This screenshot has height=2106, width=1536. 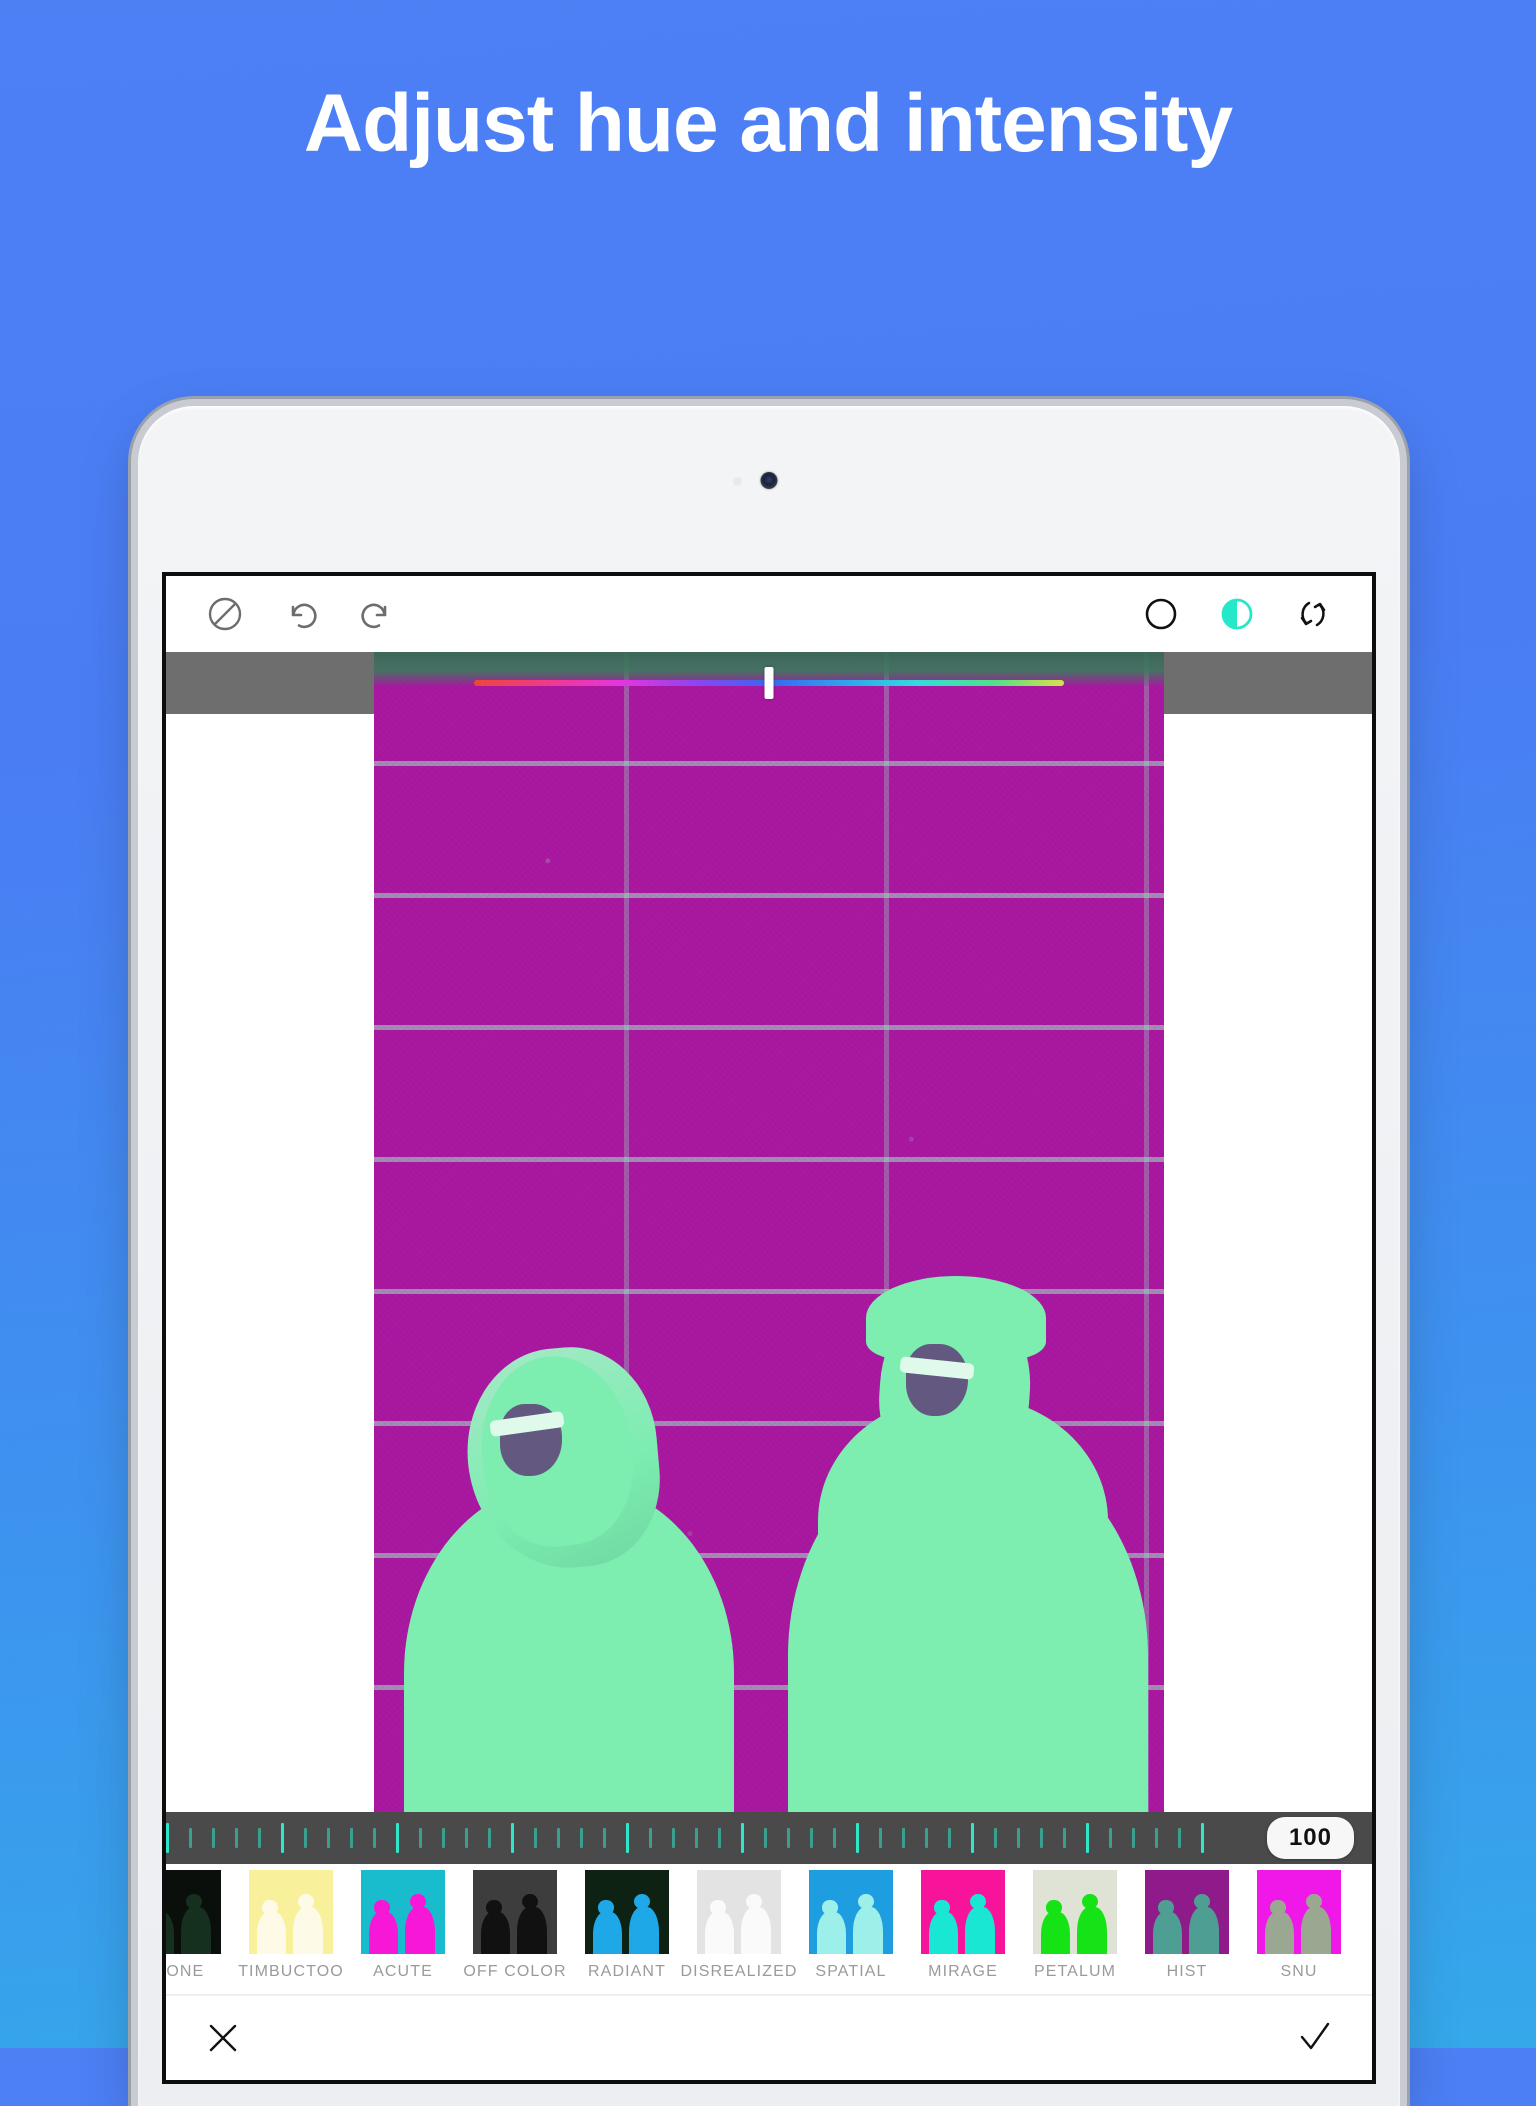 What do you see at coordinates (1313, 614) in the screenshot?
I see `compare-arrows-icon` at bounding box center [1313, 614].